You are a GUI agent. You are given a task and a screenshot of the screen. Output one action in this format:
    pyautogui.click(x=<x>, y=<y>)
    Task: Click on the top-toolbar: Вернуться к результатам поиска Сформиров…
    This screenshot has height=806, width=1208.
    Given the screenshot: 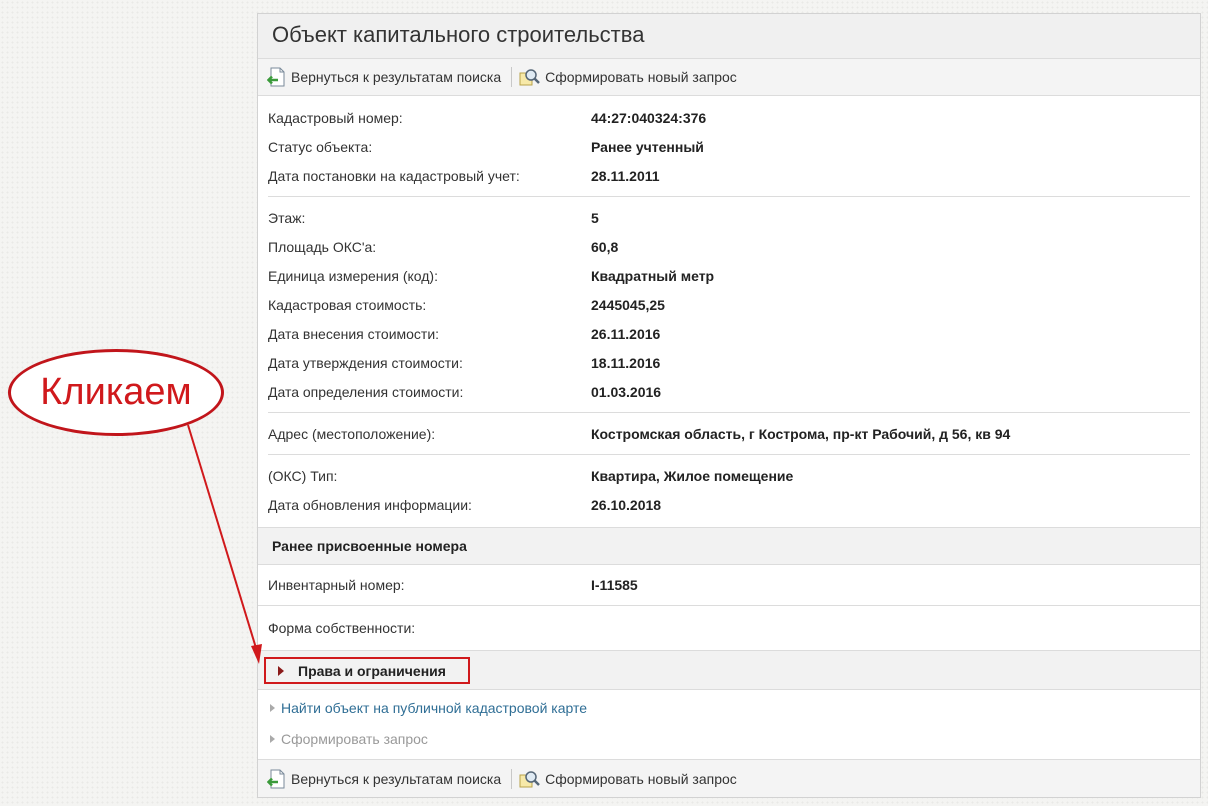 What is the action you would take?
    pyautogui.click(x=729, y=77)
    